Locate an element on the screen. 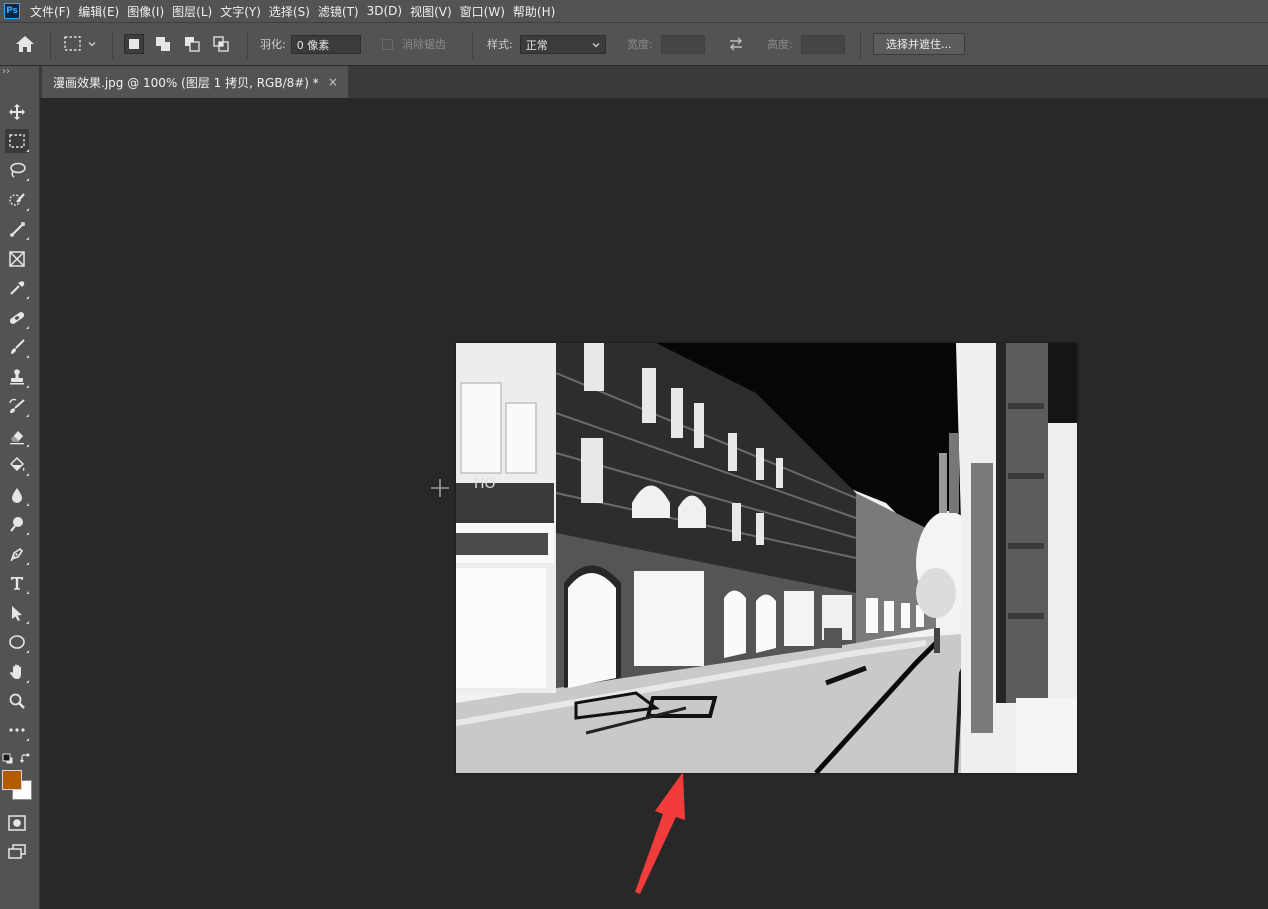 The width and height of the screenshot is (1268, 909). crosshair-cursor-icon is located at coordinates (440, 488).